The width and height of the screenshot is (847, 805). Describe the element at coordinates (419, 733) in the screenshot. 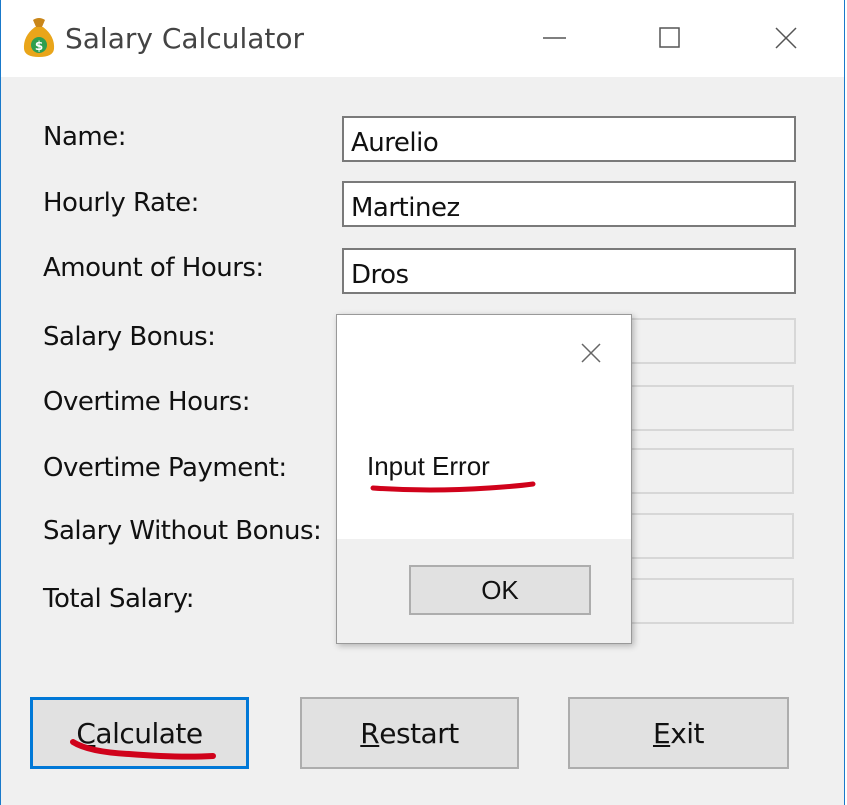

I see `restart-label: estart` at that location.